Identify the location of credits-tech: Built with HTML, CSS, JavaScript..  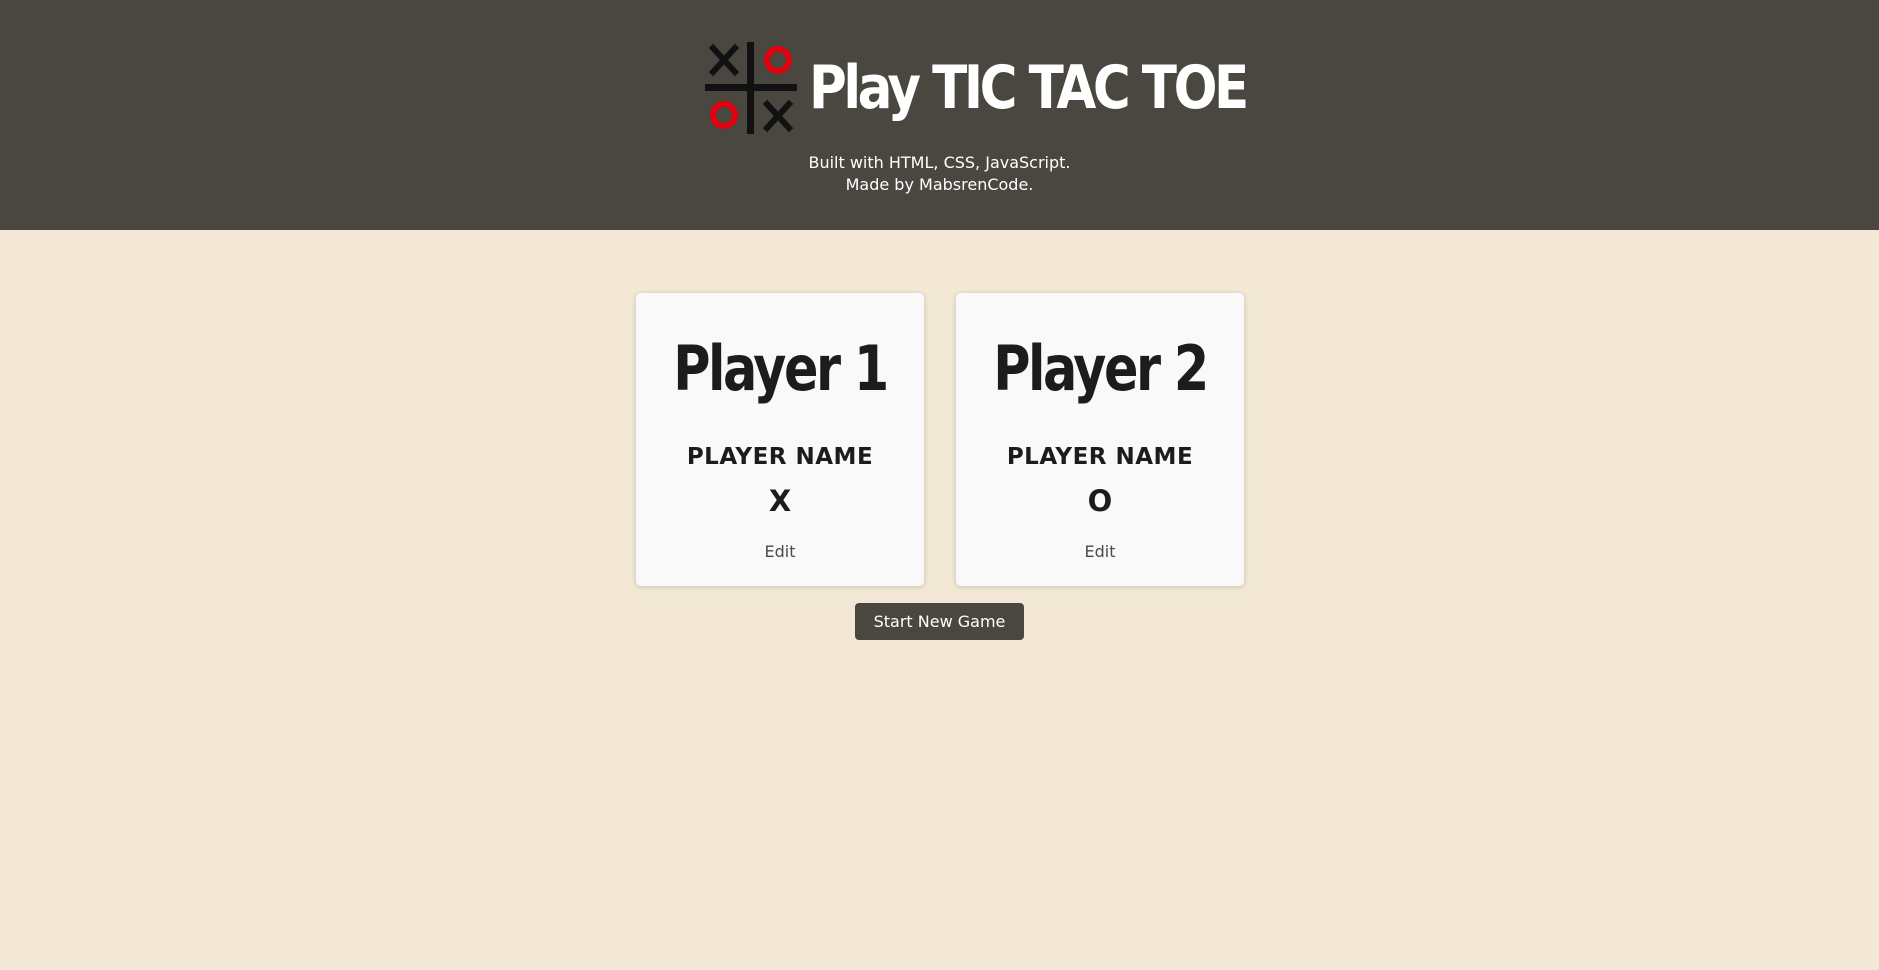
(939, 162).